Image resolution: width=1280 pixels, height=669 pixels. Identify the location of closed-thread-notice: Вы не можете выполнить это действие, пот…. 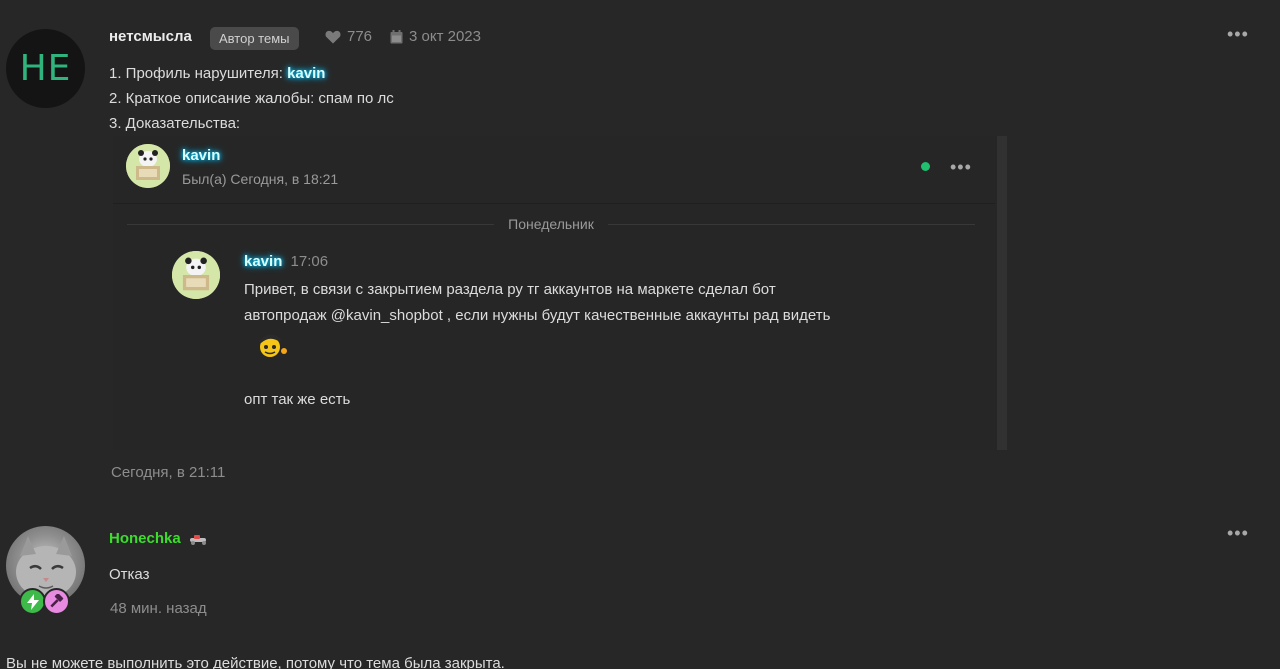
(255, 662).